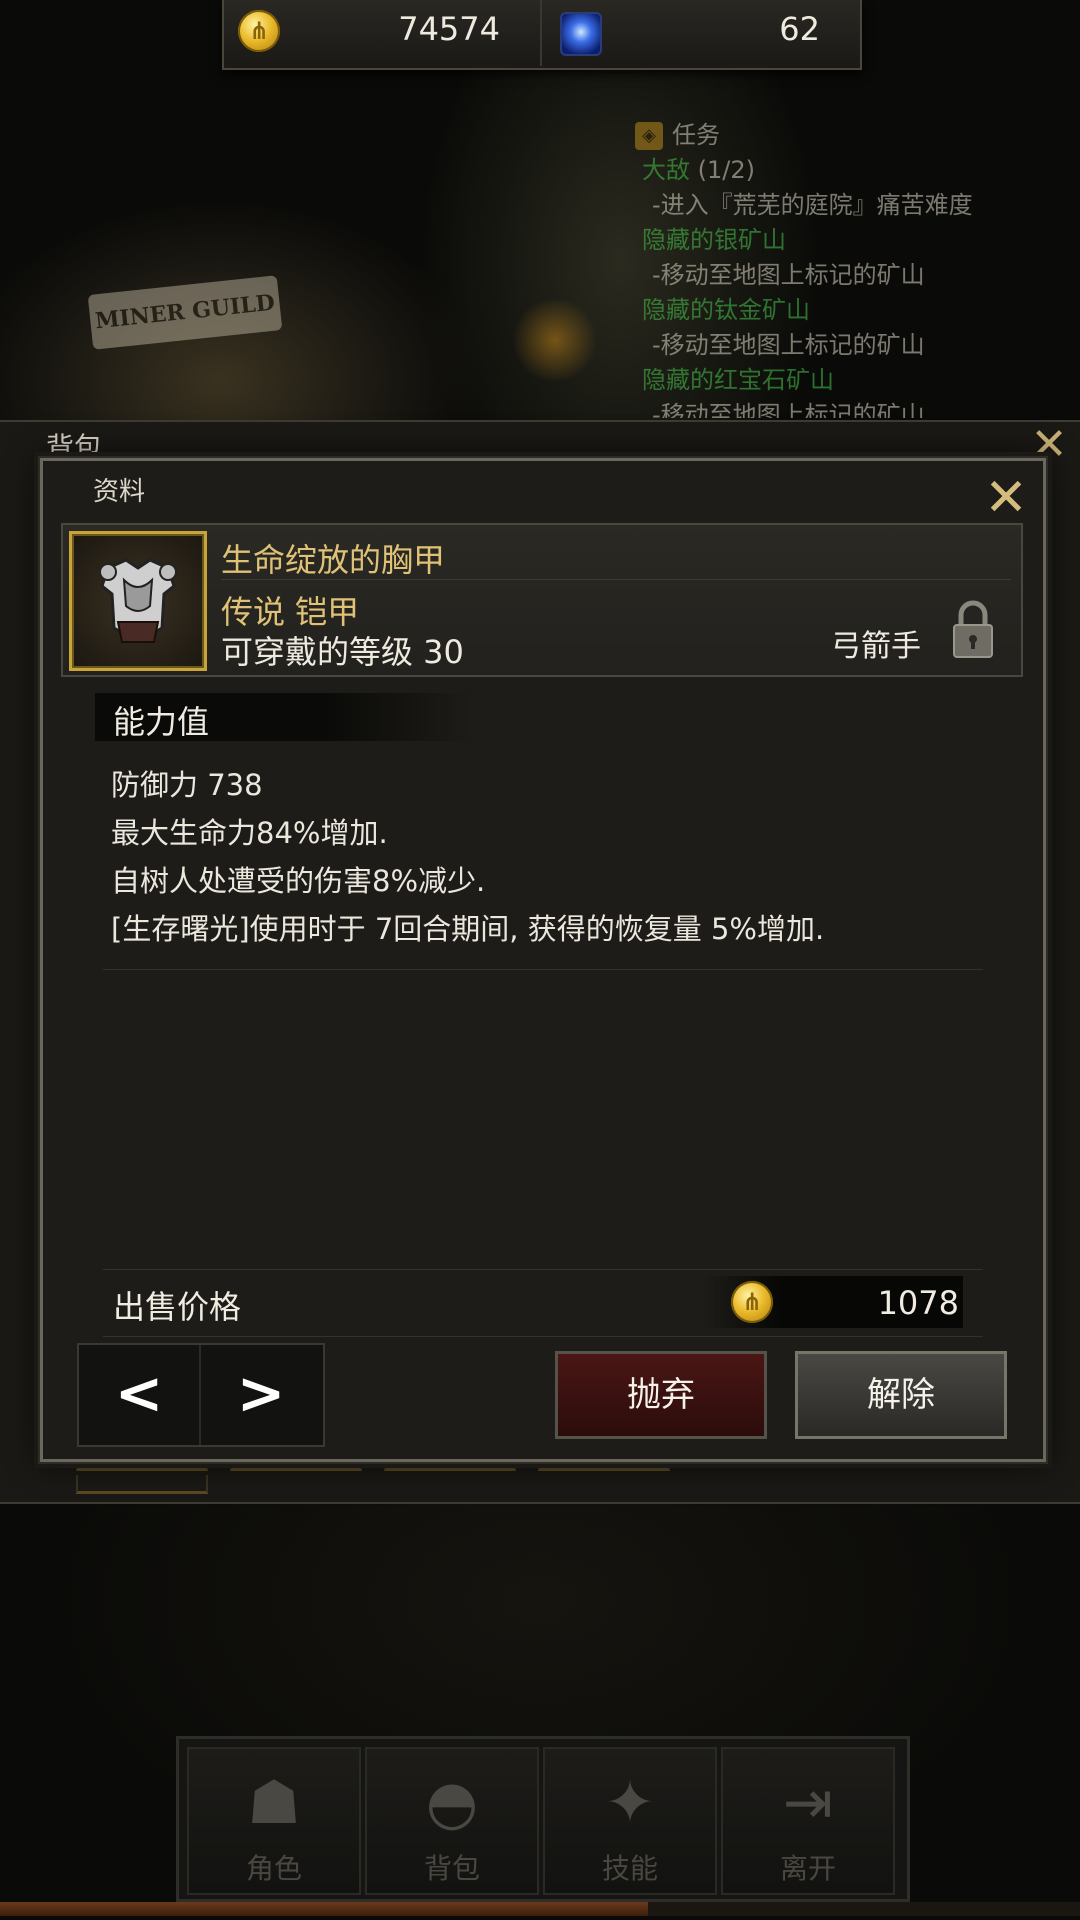 The width and height of the screenshot is (1080, 1920). What do you see at coordinates (298, 881) in the screenshot?
I see `stat-line: 自树人处遭受的伤害8%减少.` at bounding box center [298, 881].